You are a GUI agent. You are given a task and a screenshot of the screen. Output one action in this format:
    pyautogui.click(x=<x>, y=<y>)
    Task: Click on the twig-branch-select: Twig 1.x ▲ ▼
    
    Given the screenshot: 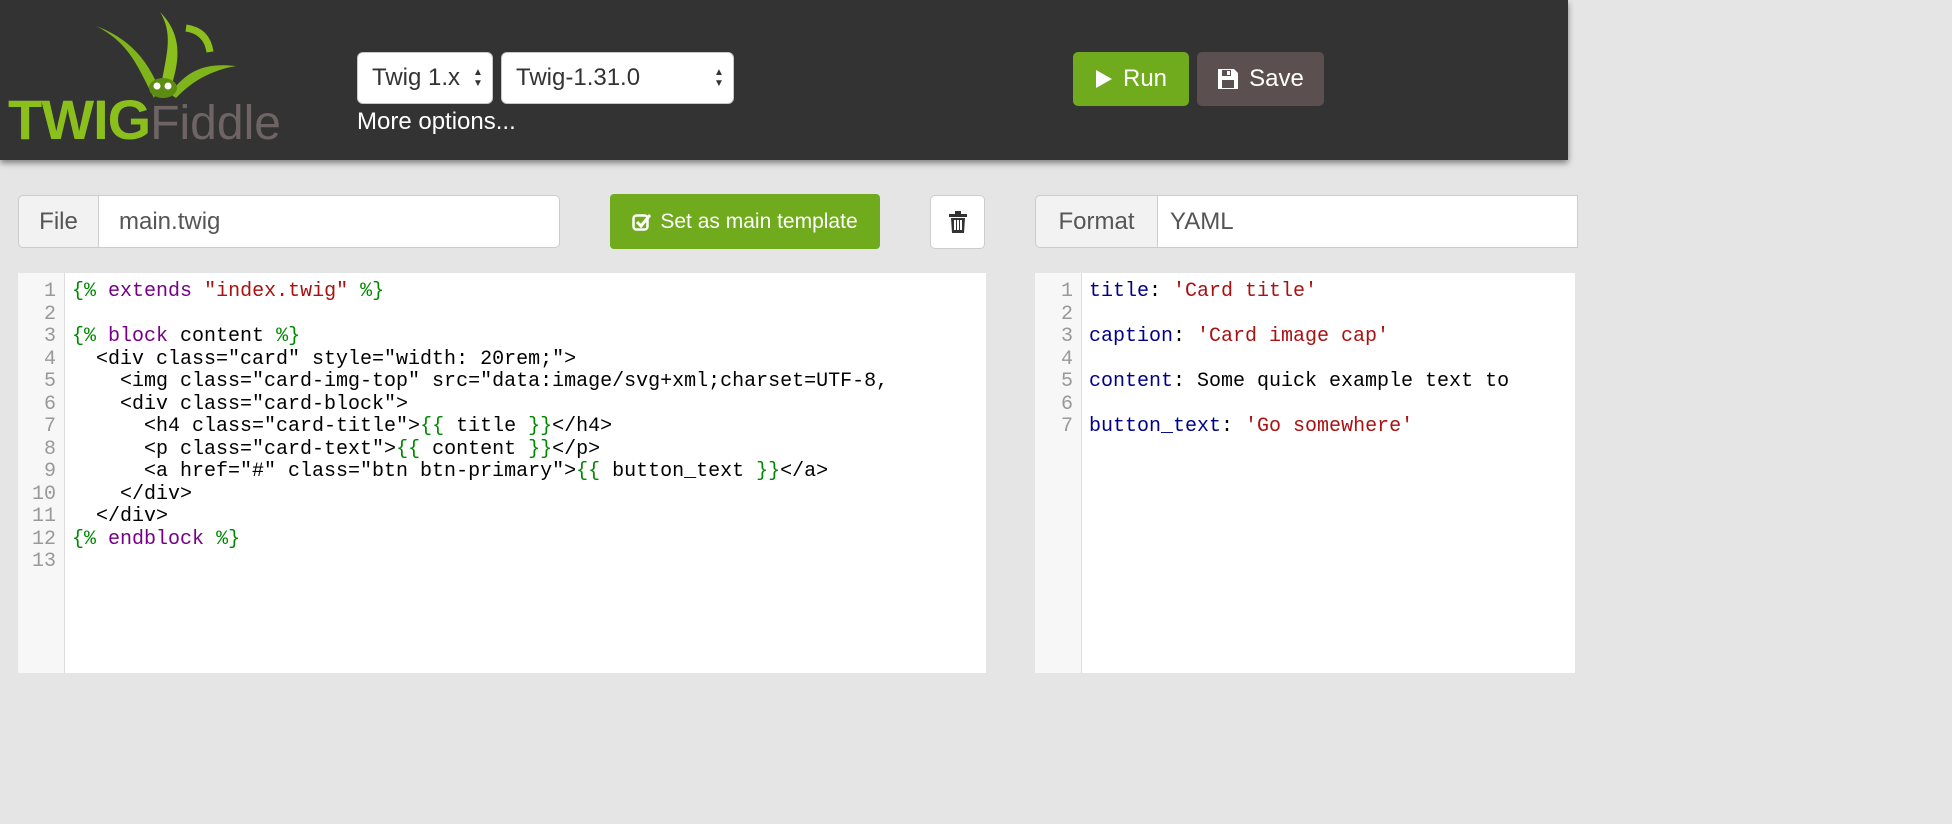 What is the action you would take?
    pyautogui.click(x=425, y=78)
    